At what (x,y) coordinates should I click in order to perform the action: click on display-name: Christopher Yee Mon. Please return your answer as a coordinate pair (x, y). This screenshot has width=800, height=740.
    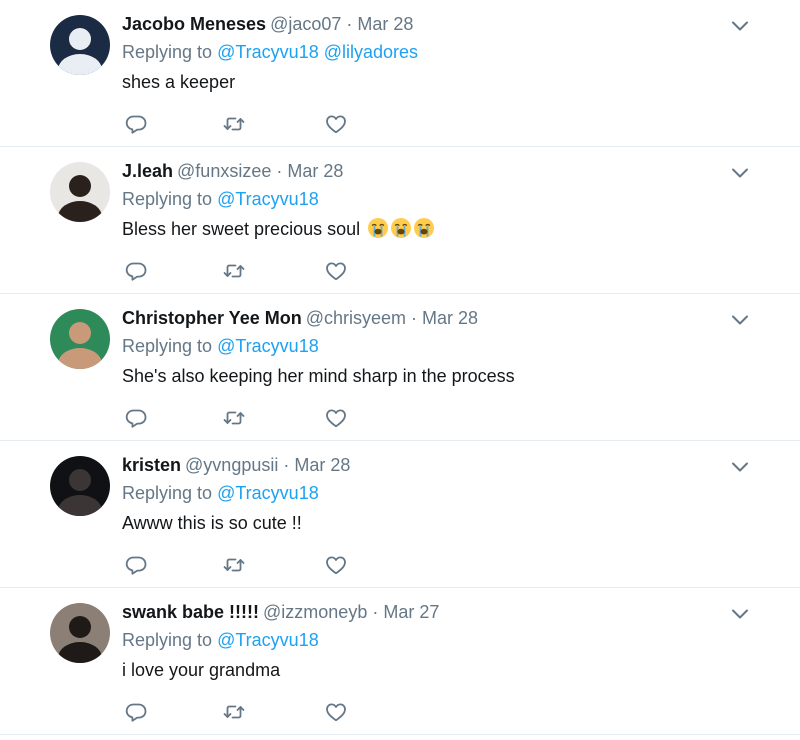
    Looking at the image, I should click on (212, 318).